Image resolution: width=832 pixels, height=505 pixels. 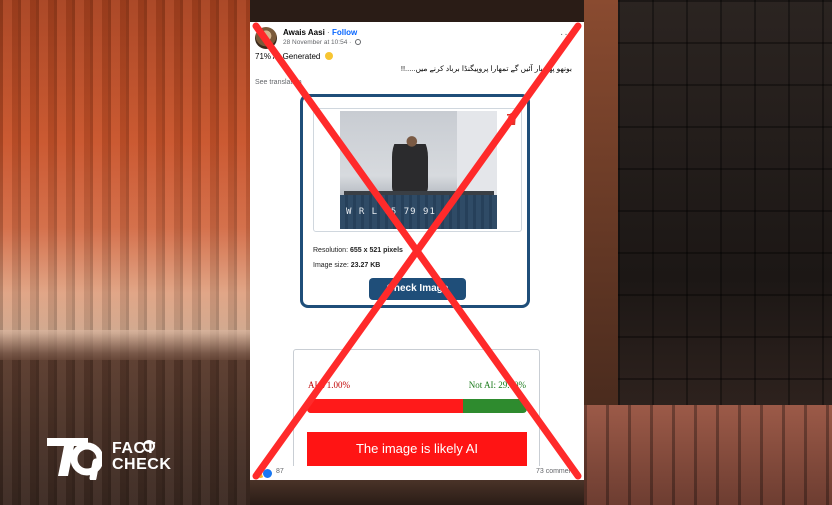 What do you see at coordinates (142, 464) in the screenshot?
I see `logo-check-text: CHECK` at bounding box center [142, 464].